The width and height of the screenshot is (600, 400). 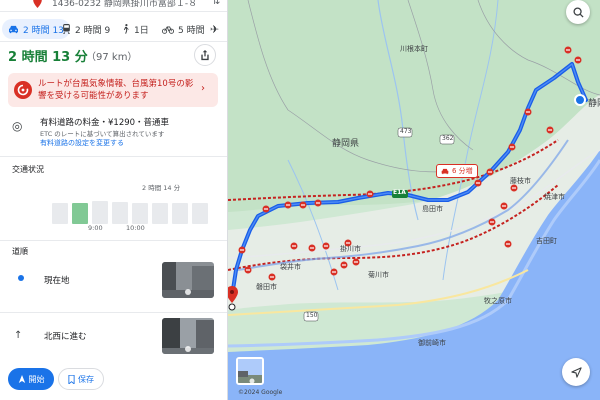 I want to click on travel-mode-tabs: 2 時間 13 2 時間 9 1日 5 時間 ✈, so click(x=113, y=29).